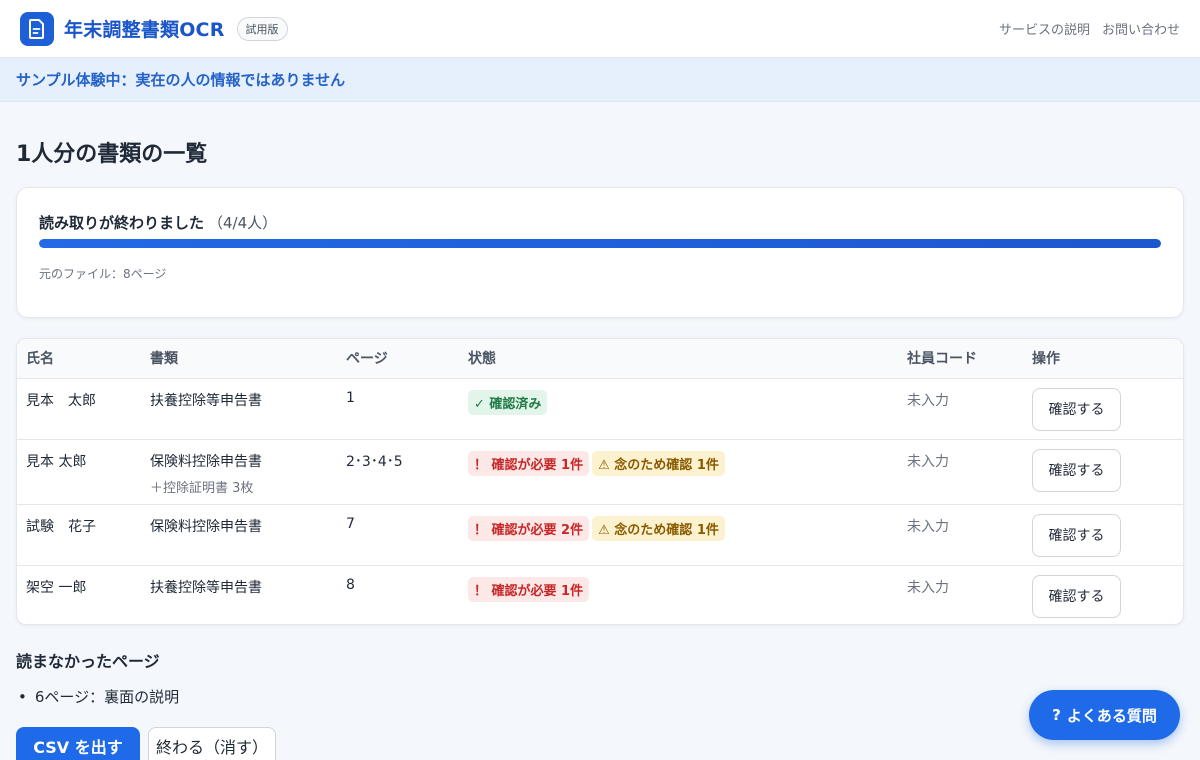 The height and width of the screenshot is (760, 1200). What do you see at coordinates (79, 535) in the screenshot?
I see `cell-name: 試験 花子` at bounding box center [79, 535].